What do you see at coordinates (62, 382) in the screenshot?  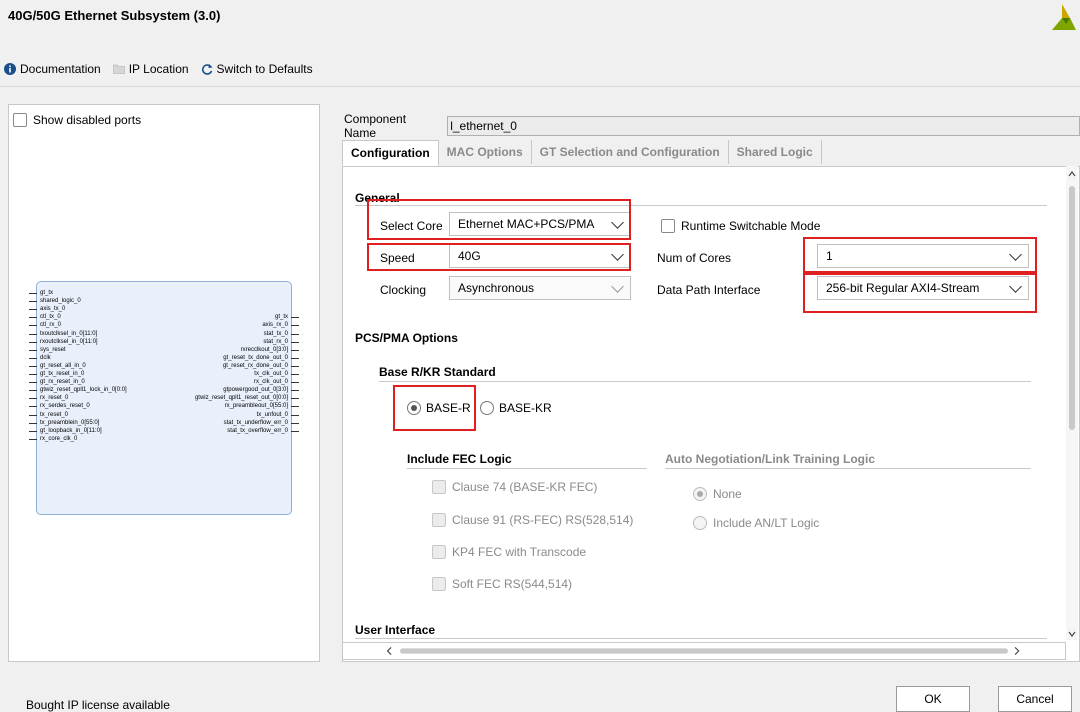 I see `port-label: gt_rx_reset_in_0` at bounding box center [62, 382].